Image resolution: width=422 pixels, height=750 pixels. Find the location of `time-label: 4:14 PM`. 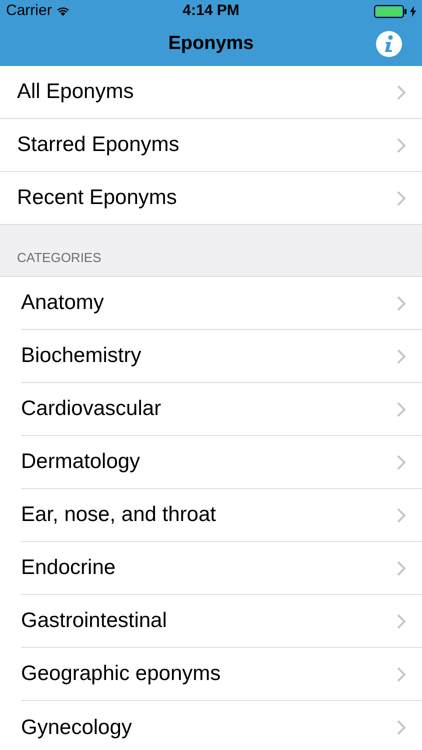

time-label: 4:14 PM is located at coordinates (211, 10).